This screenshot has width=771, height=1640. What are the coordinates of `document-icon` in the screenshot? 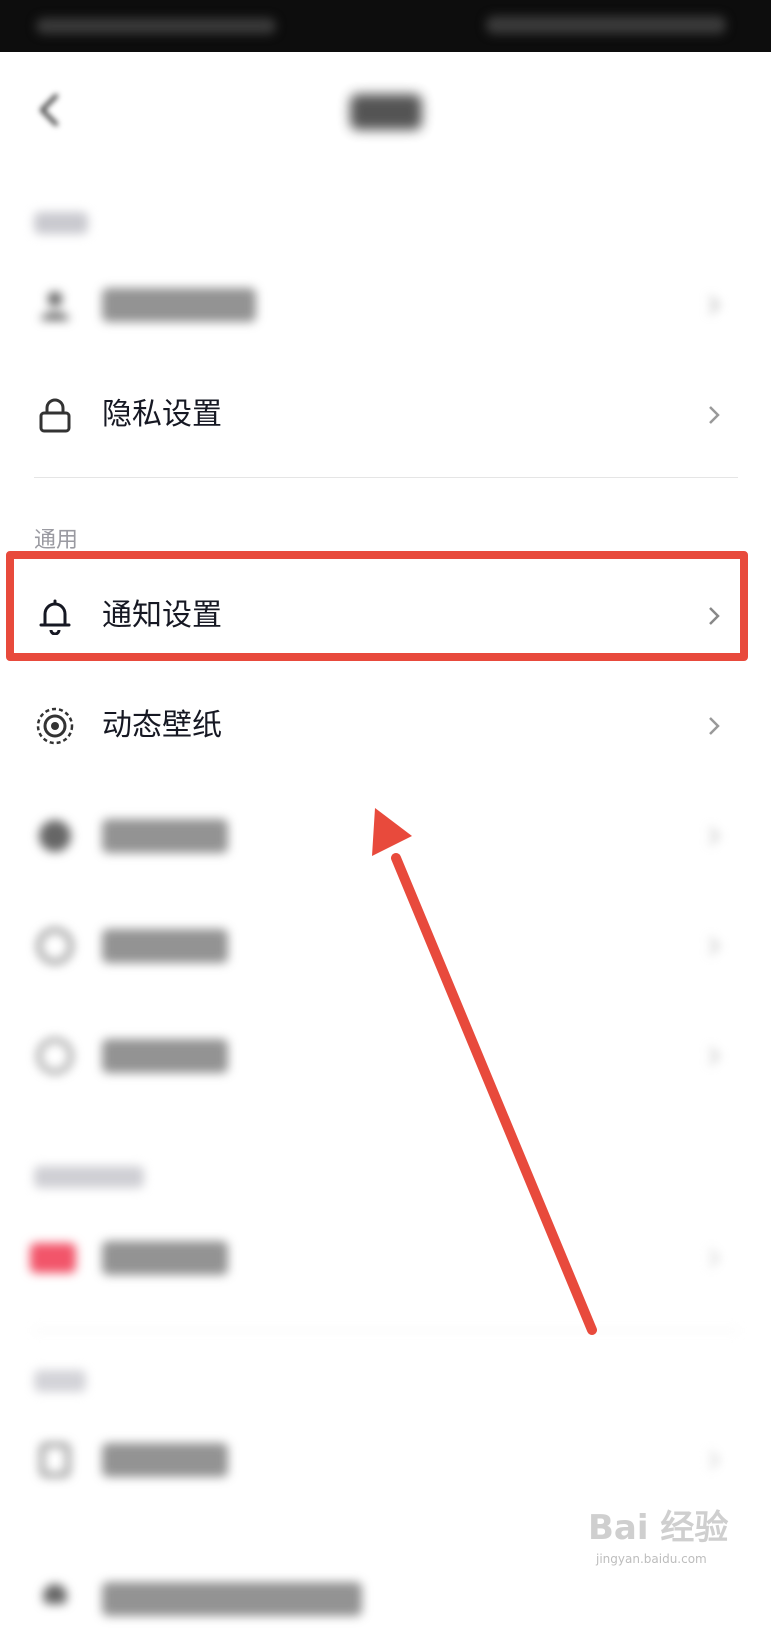 It's located at (55, 1460).